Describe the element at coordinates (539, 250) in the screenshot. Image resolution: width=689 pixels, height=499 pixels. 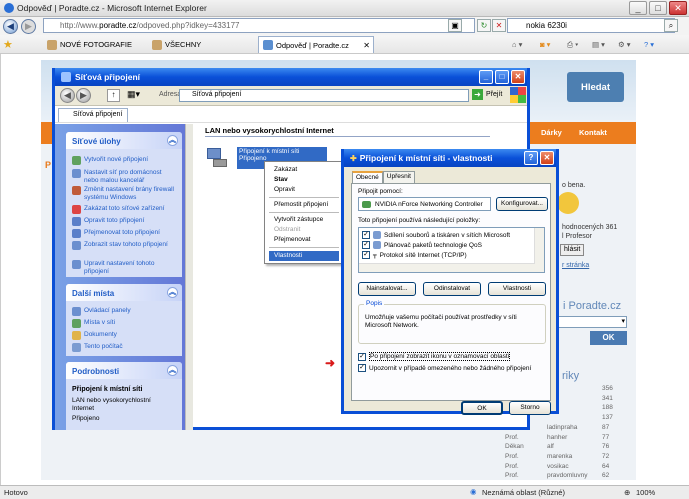
I see `list-vertical-scrollbar` at that location.